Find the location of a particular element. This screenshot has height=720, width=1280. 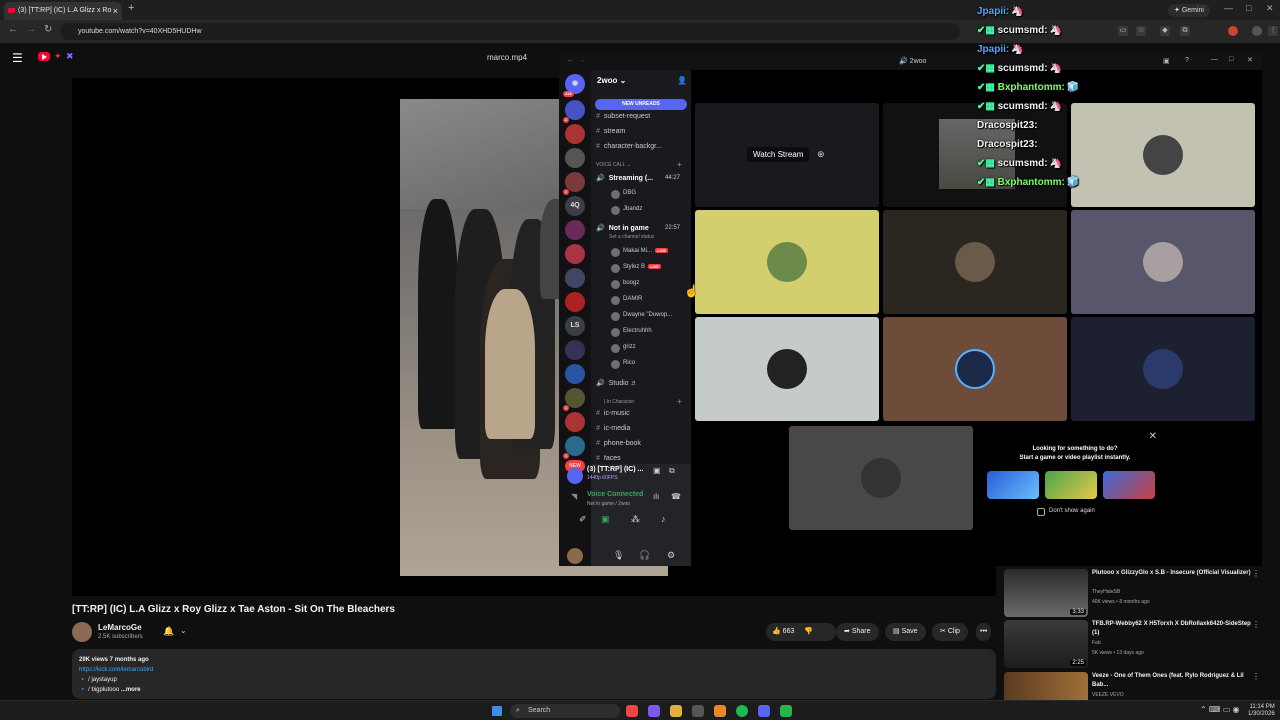

inbox-icon: ▣ is located at coordinates (1166, 61).